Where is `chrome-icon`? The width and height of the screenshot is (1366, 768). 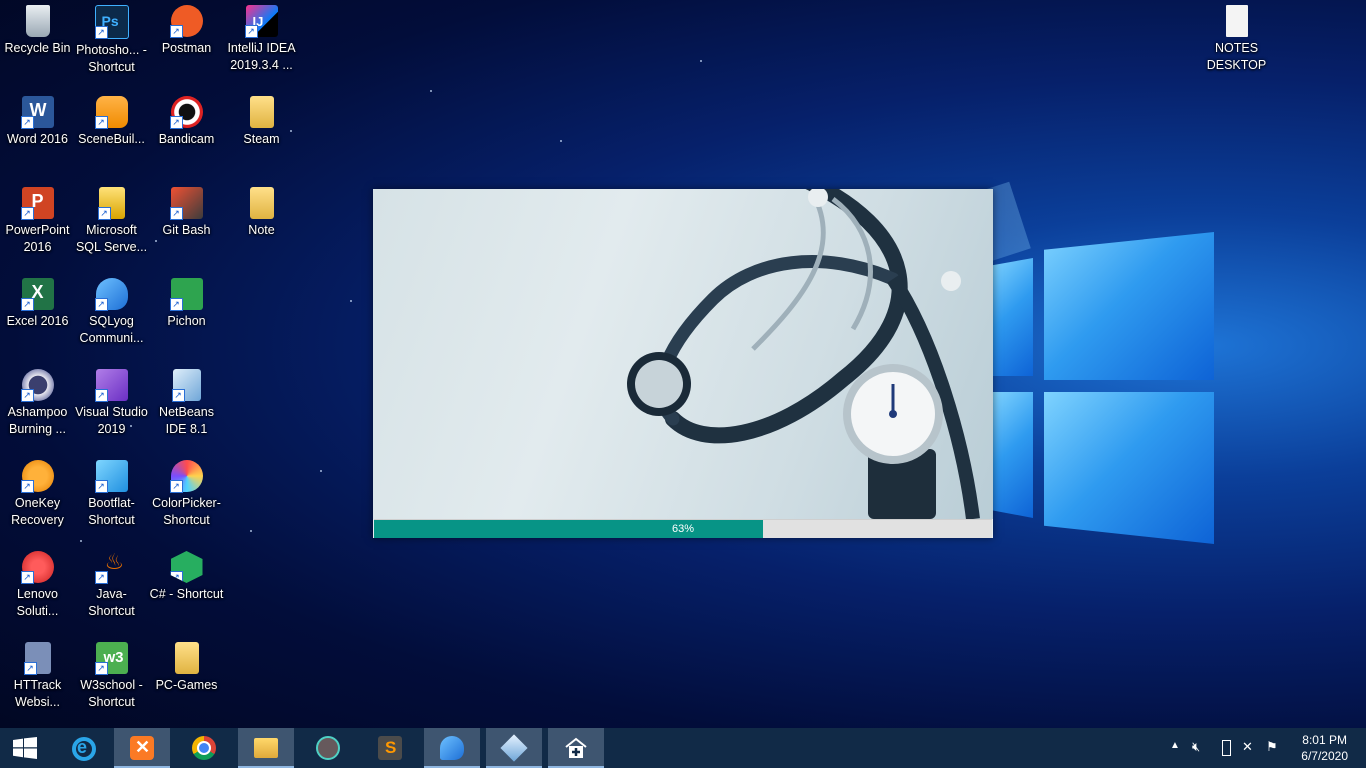 chrome-icon is located at coordinates (204, 748).